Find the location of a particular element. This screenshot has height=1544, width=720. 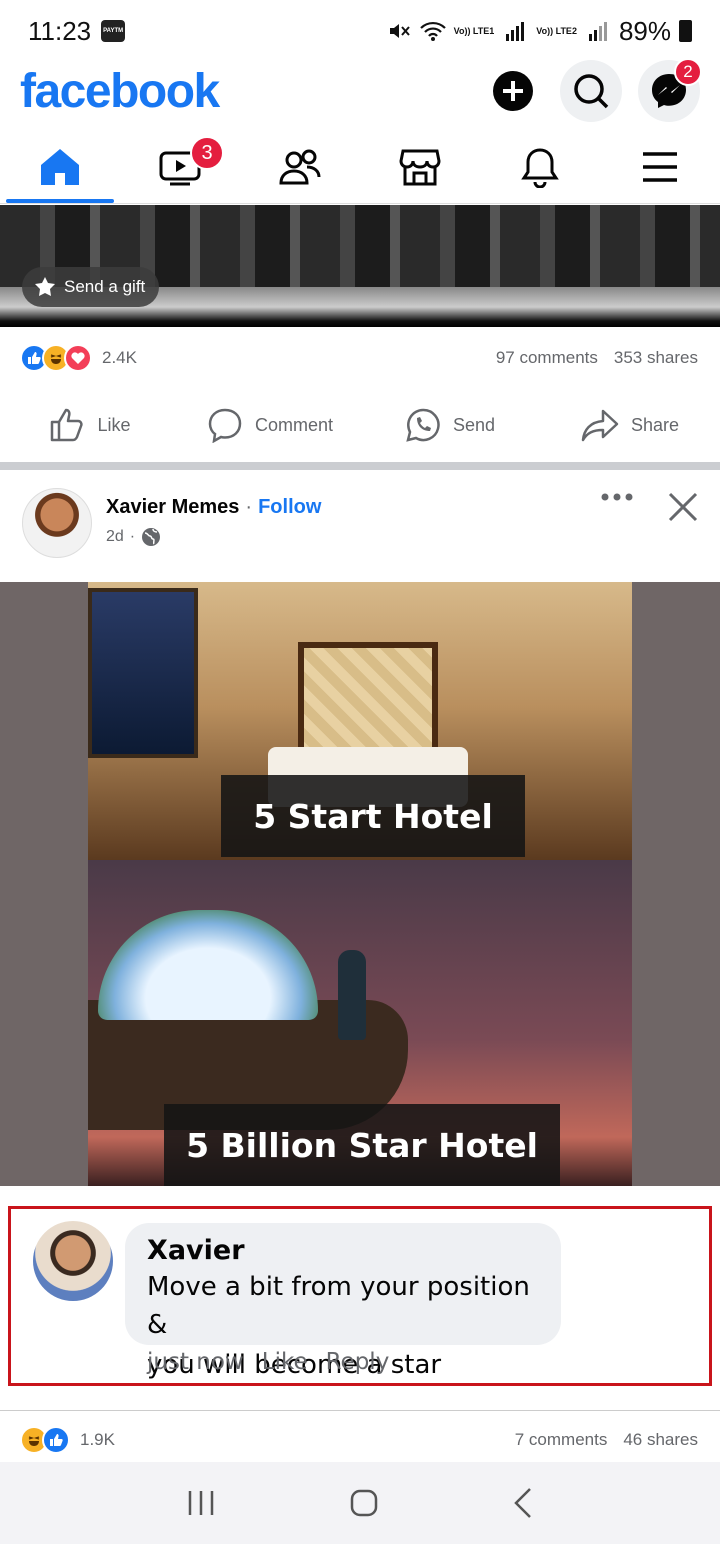

home-icon is located at coordinates (60, 166).